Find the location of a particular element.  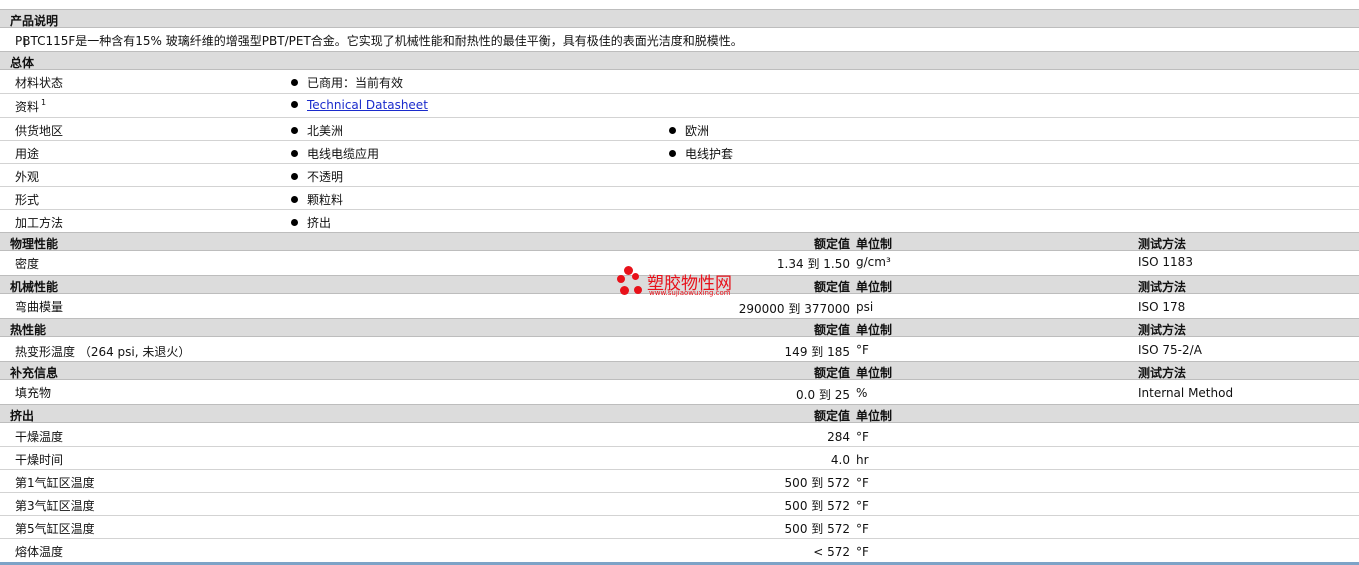

general-row: 资料 1 Technical Datasheet is located at coordinates (679, 106).